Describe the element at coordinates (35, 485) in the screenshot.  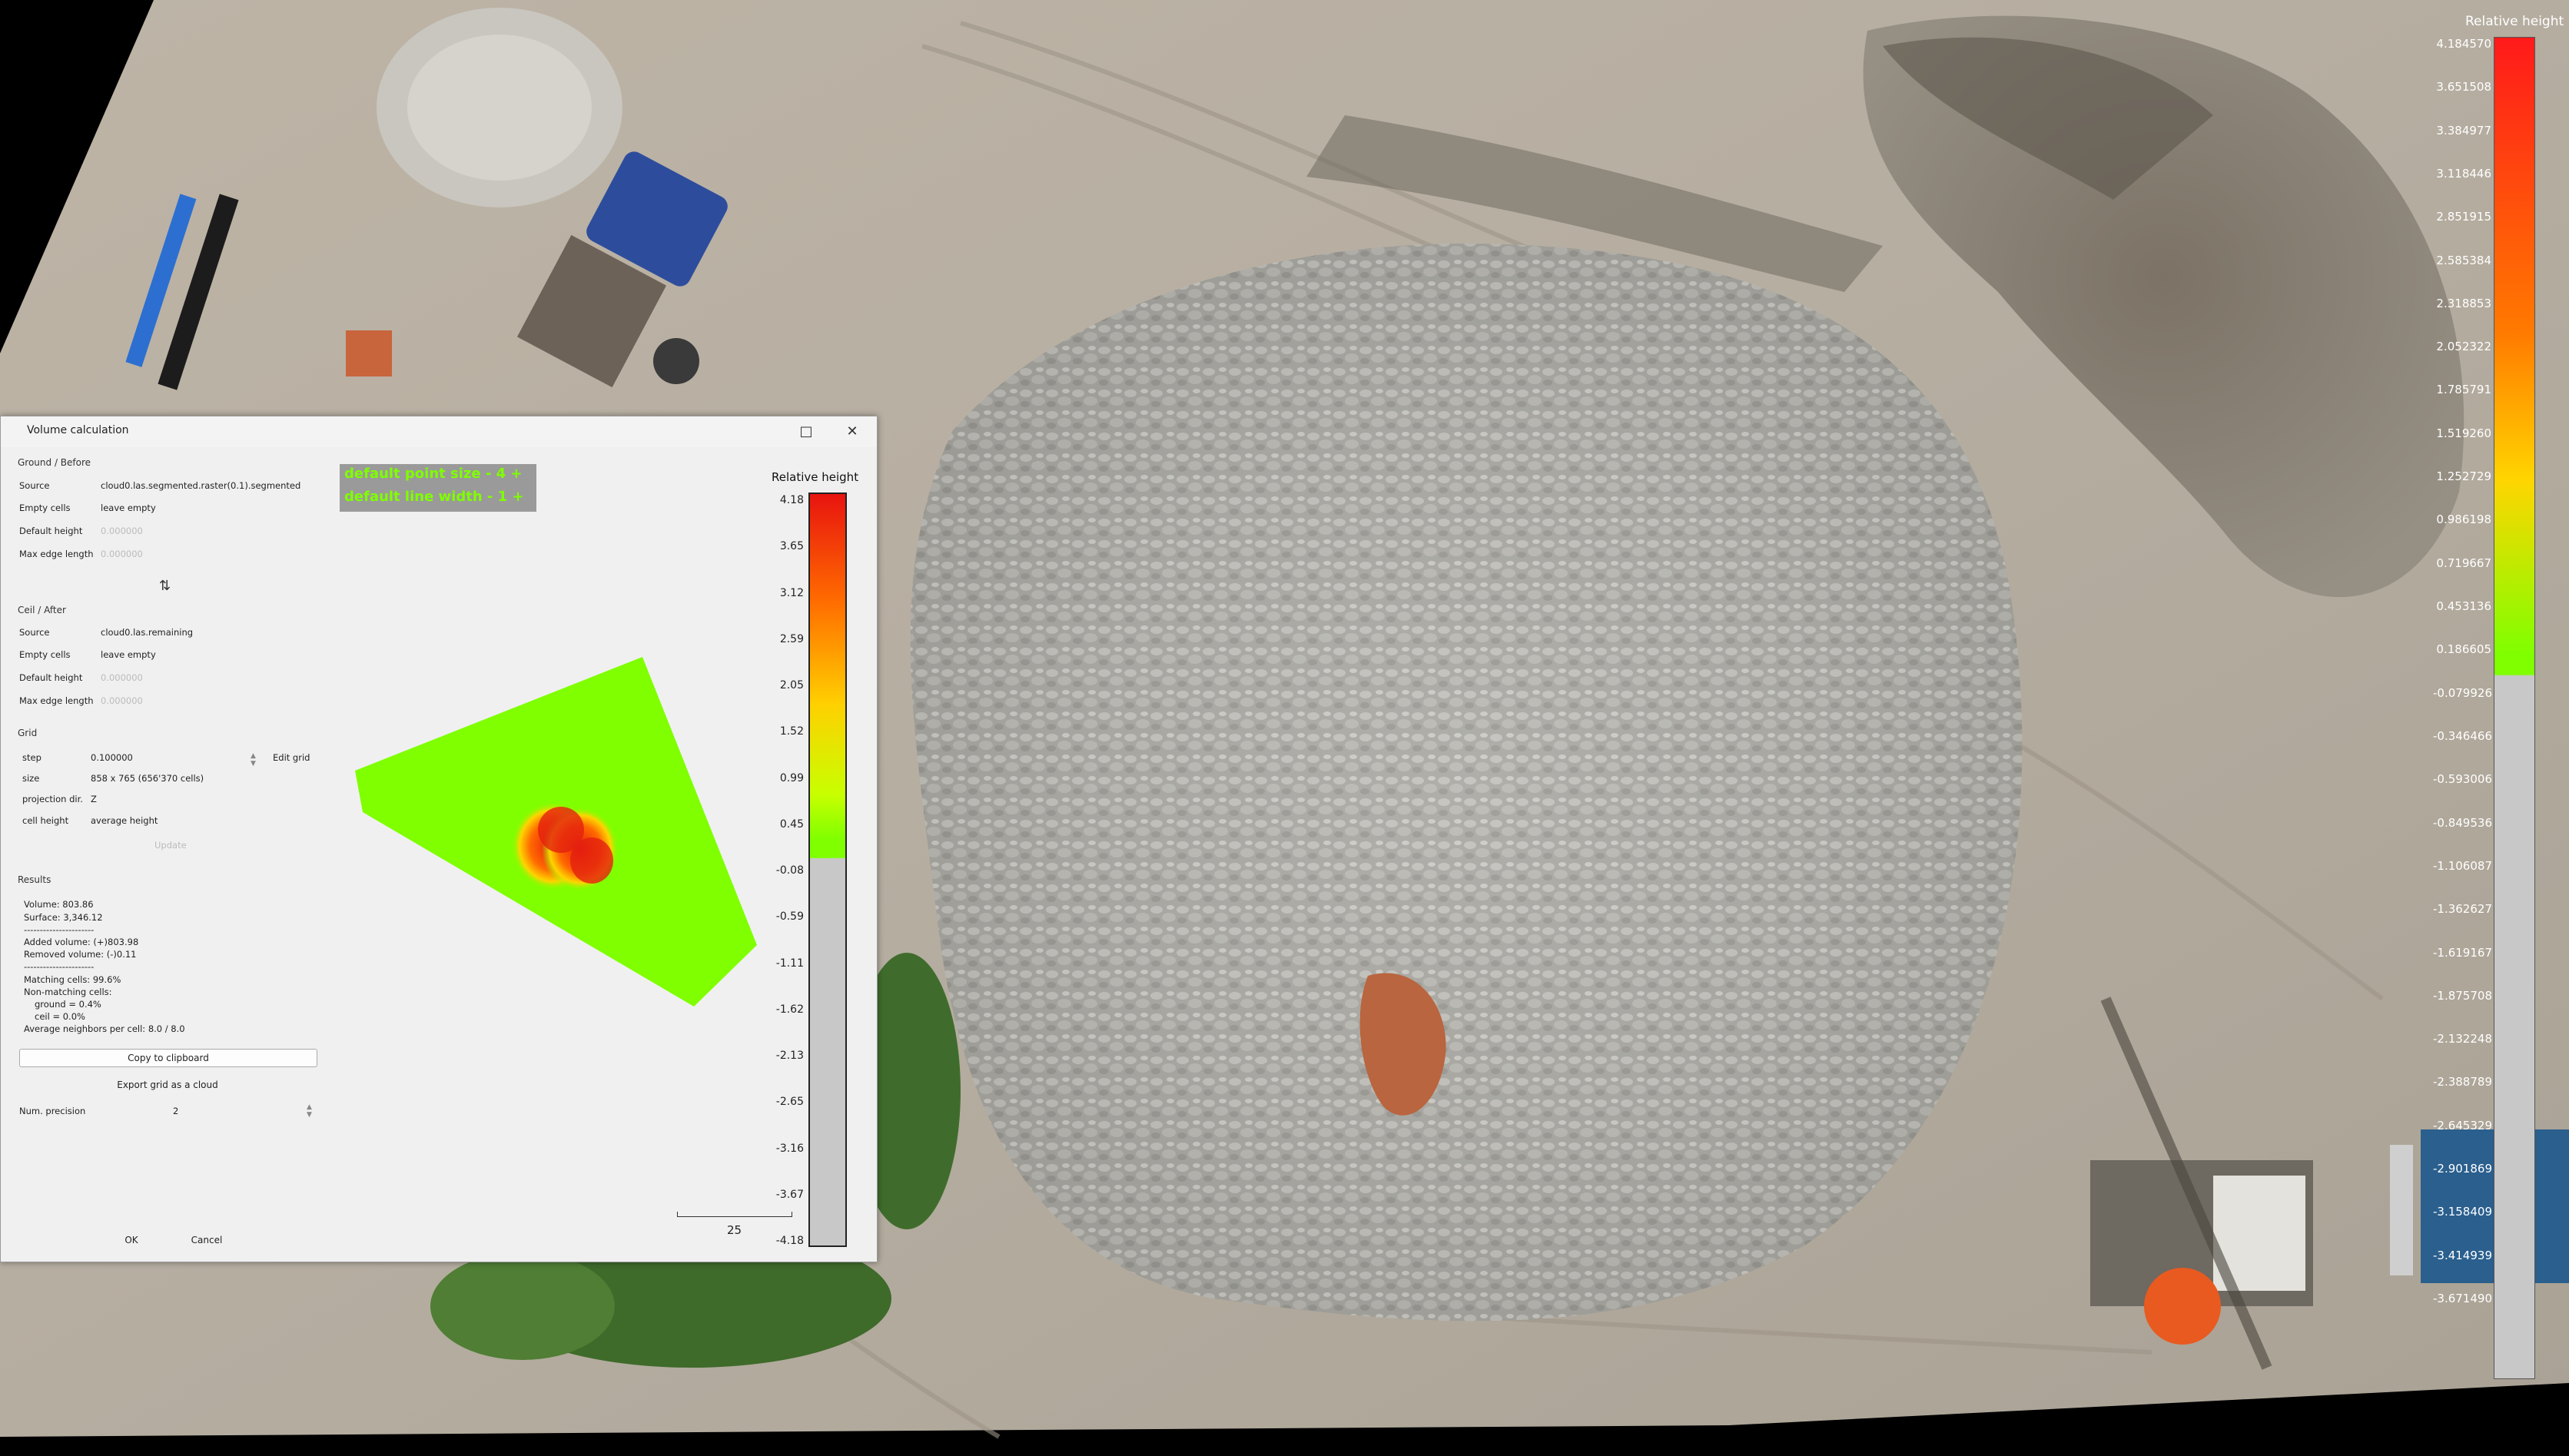
I see `ground-source-label: Source` at that location.